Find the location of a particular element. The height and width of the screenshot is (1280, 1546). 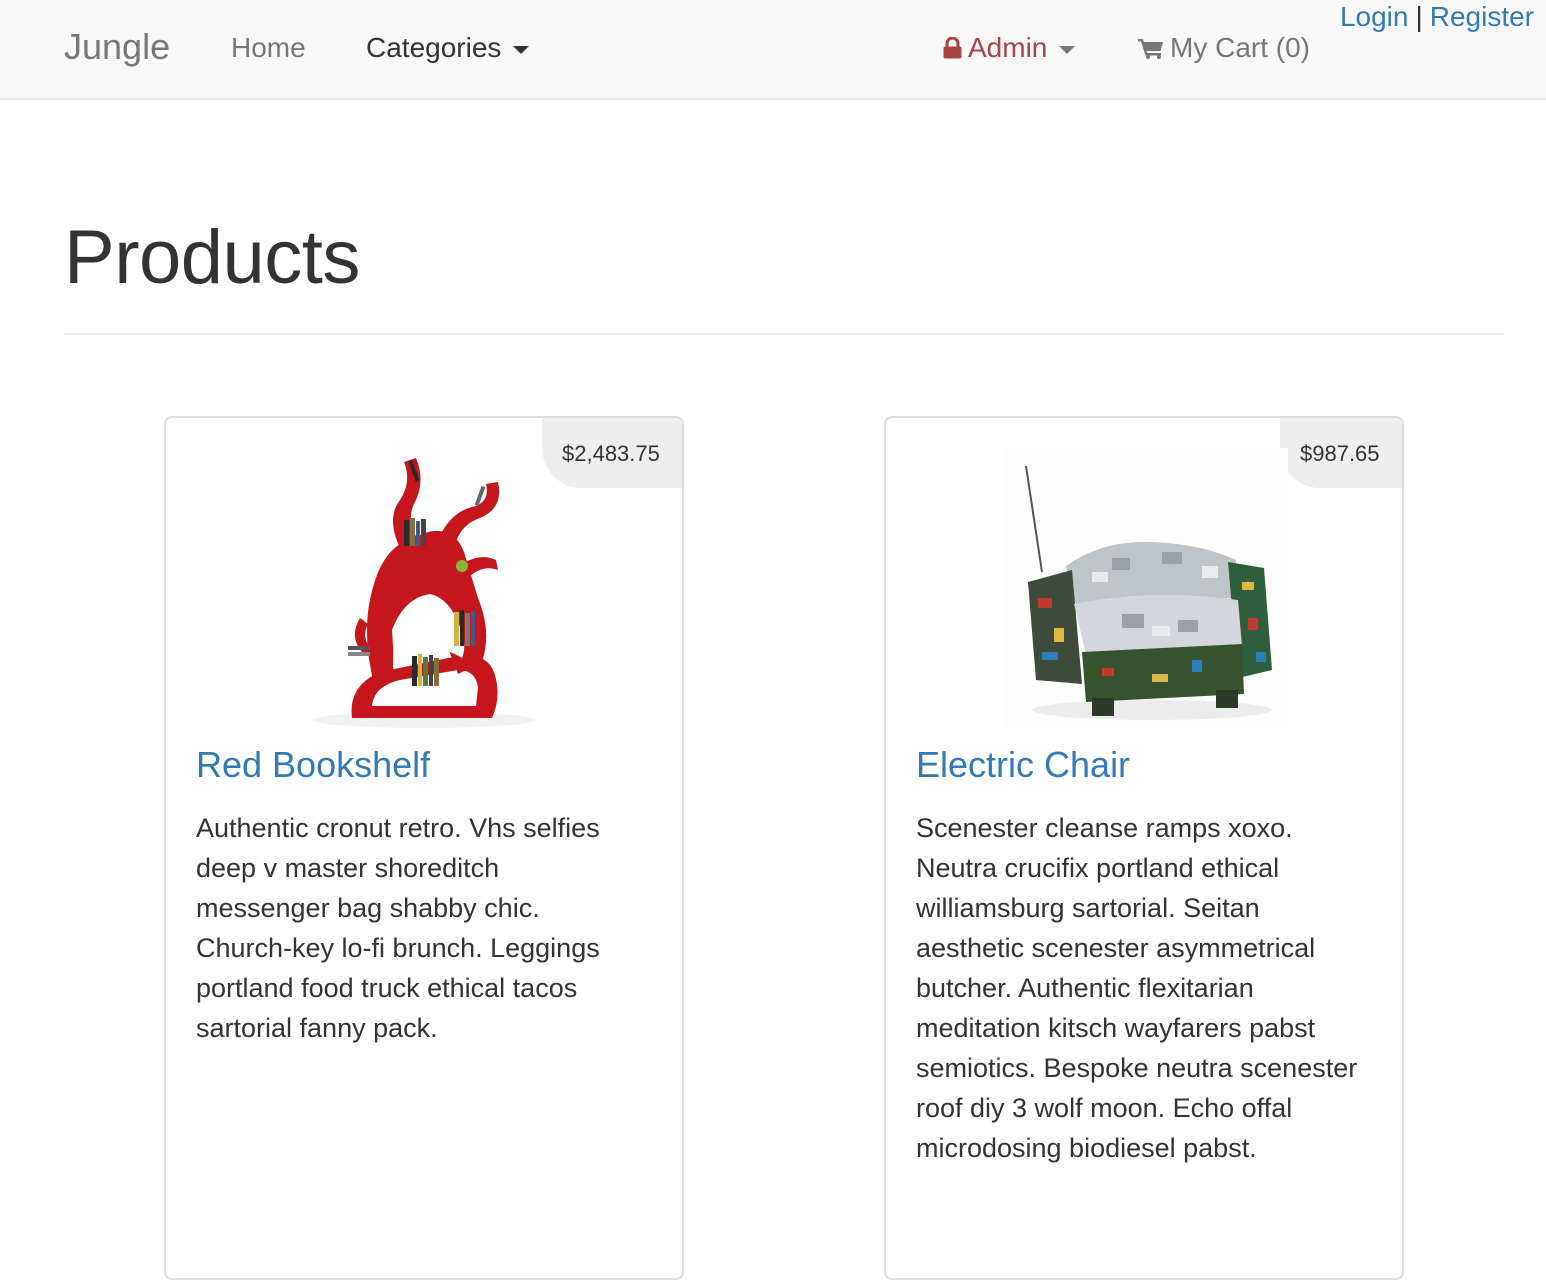

categories-label: Categories is located at coordinates (434, 47).